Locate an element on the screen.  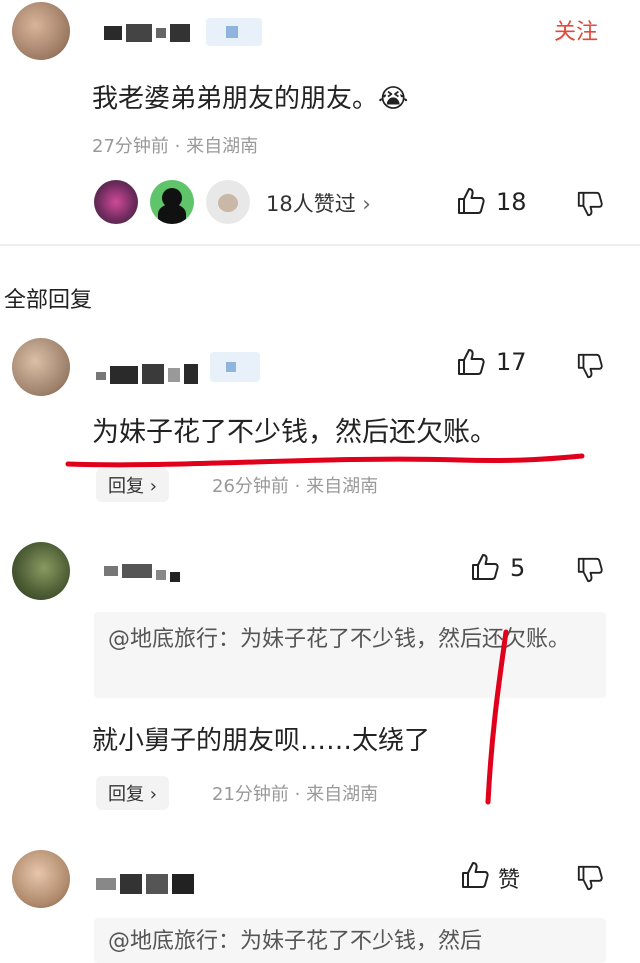
likers-label: 18人赞过 is located at coordinates (311, 204).